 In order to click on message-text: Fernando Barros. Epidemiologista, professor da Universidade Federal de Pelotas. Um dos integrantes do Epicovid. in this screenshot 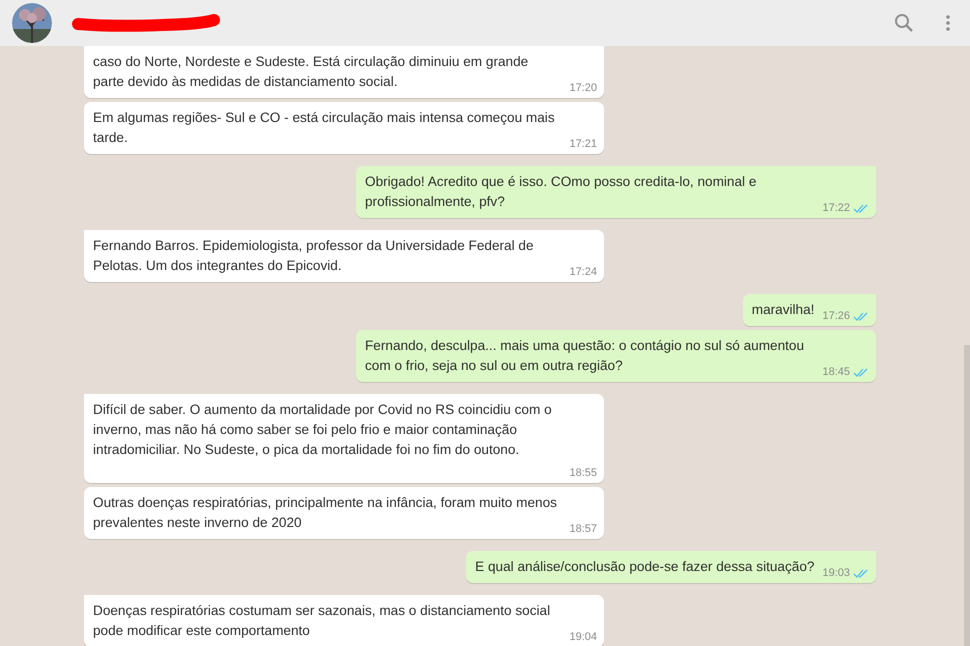, I will do `click(314, 256)`.